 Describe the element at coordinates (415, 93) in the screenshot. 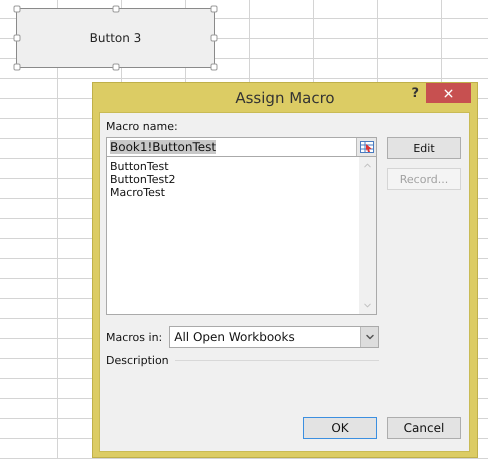

I see `help-button: ?` at that location.